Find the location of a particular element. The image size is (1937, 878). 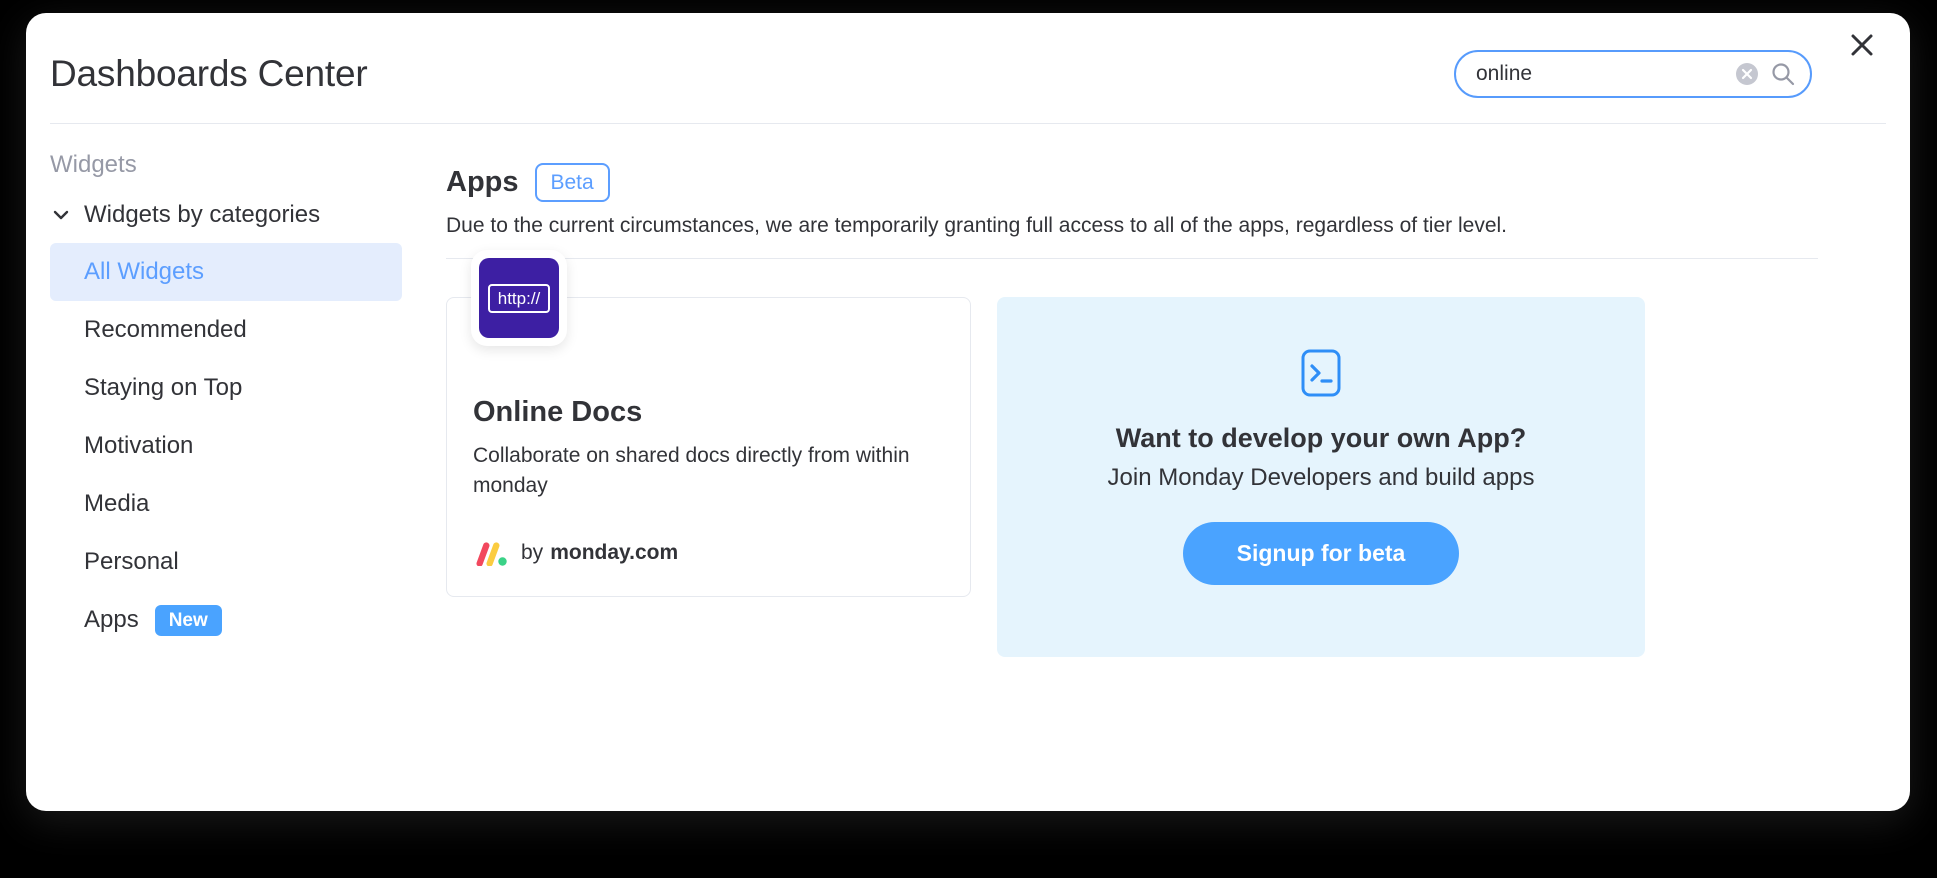

sidebar-item-label: Staying on Top is located at coordinates (163, 387).